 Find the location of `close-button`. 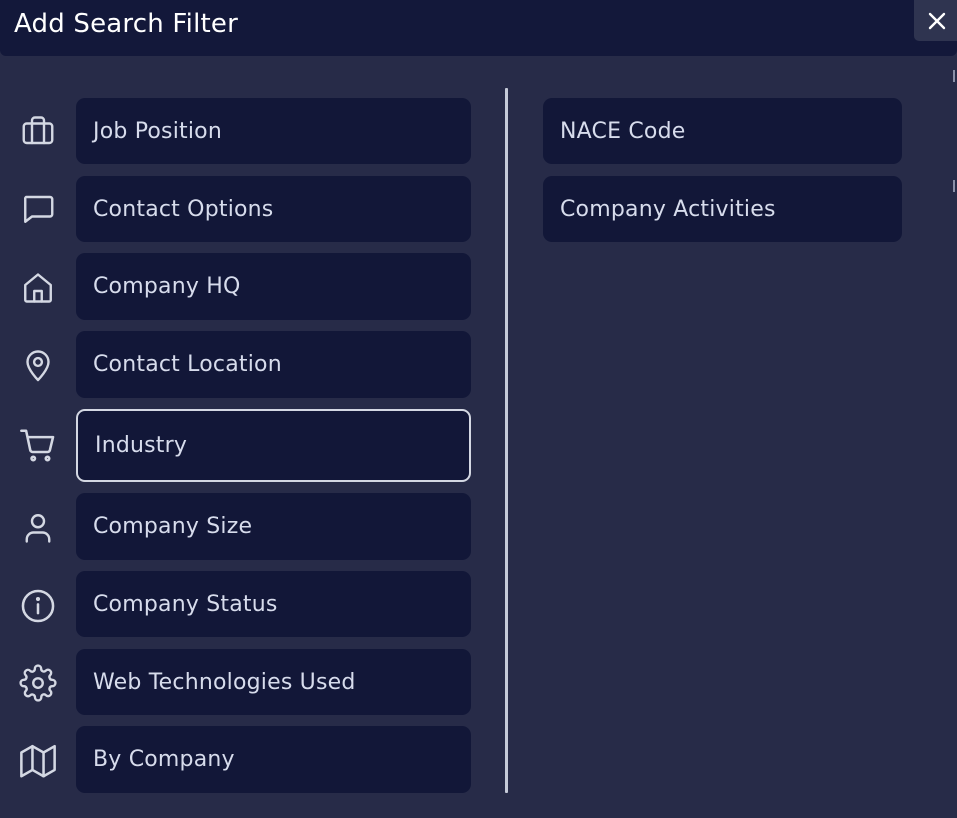

close-button is located at coordinates (935, 20).